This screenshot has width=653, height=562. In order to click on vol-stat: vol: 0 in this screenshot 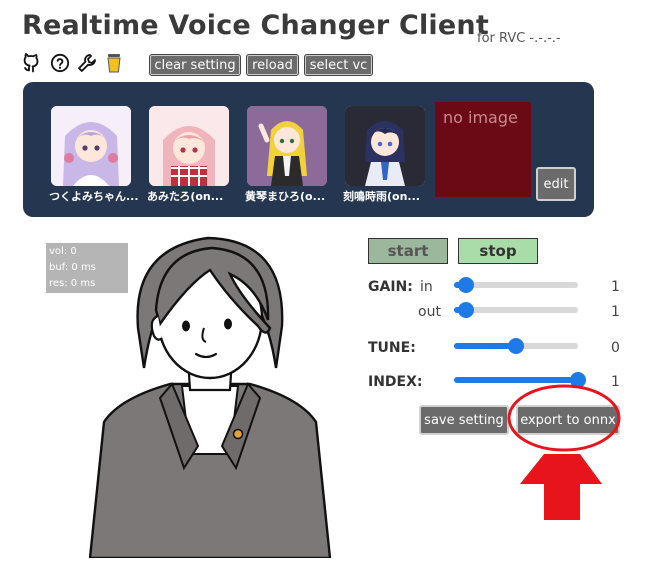, I will do `click(63, 251)`.